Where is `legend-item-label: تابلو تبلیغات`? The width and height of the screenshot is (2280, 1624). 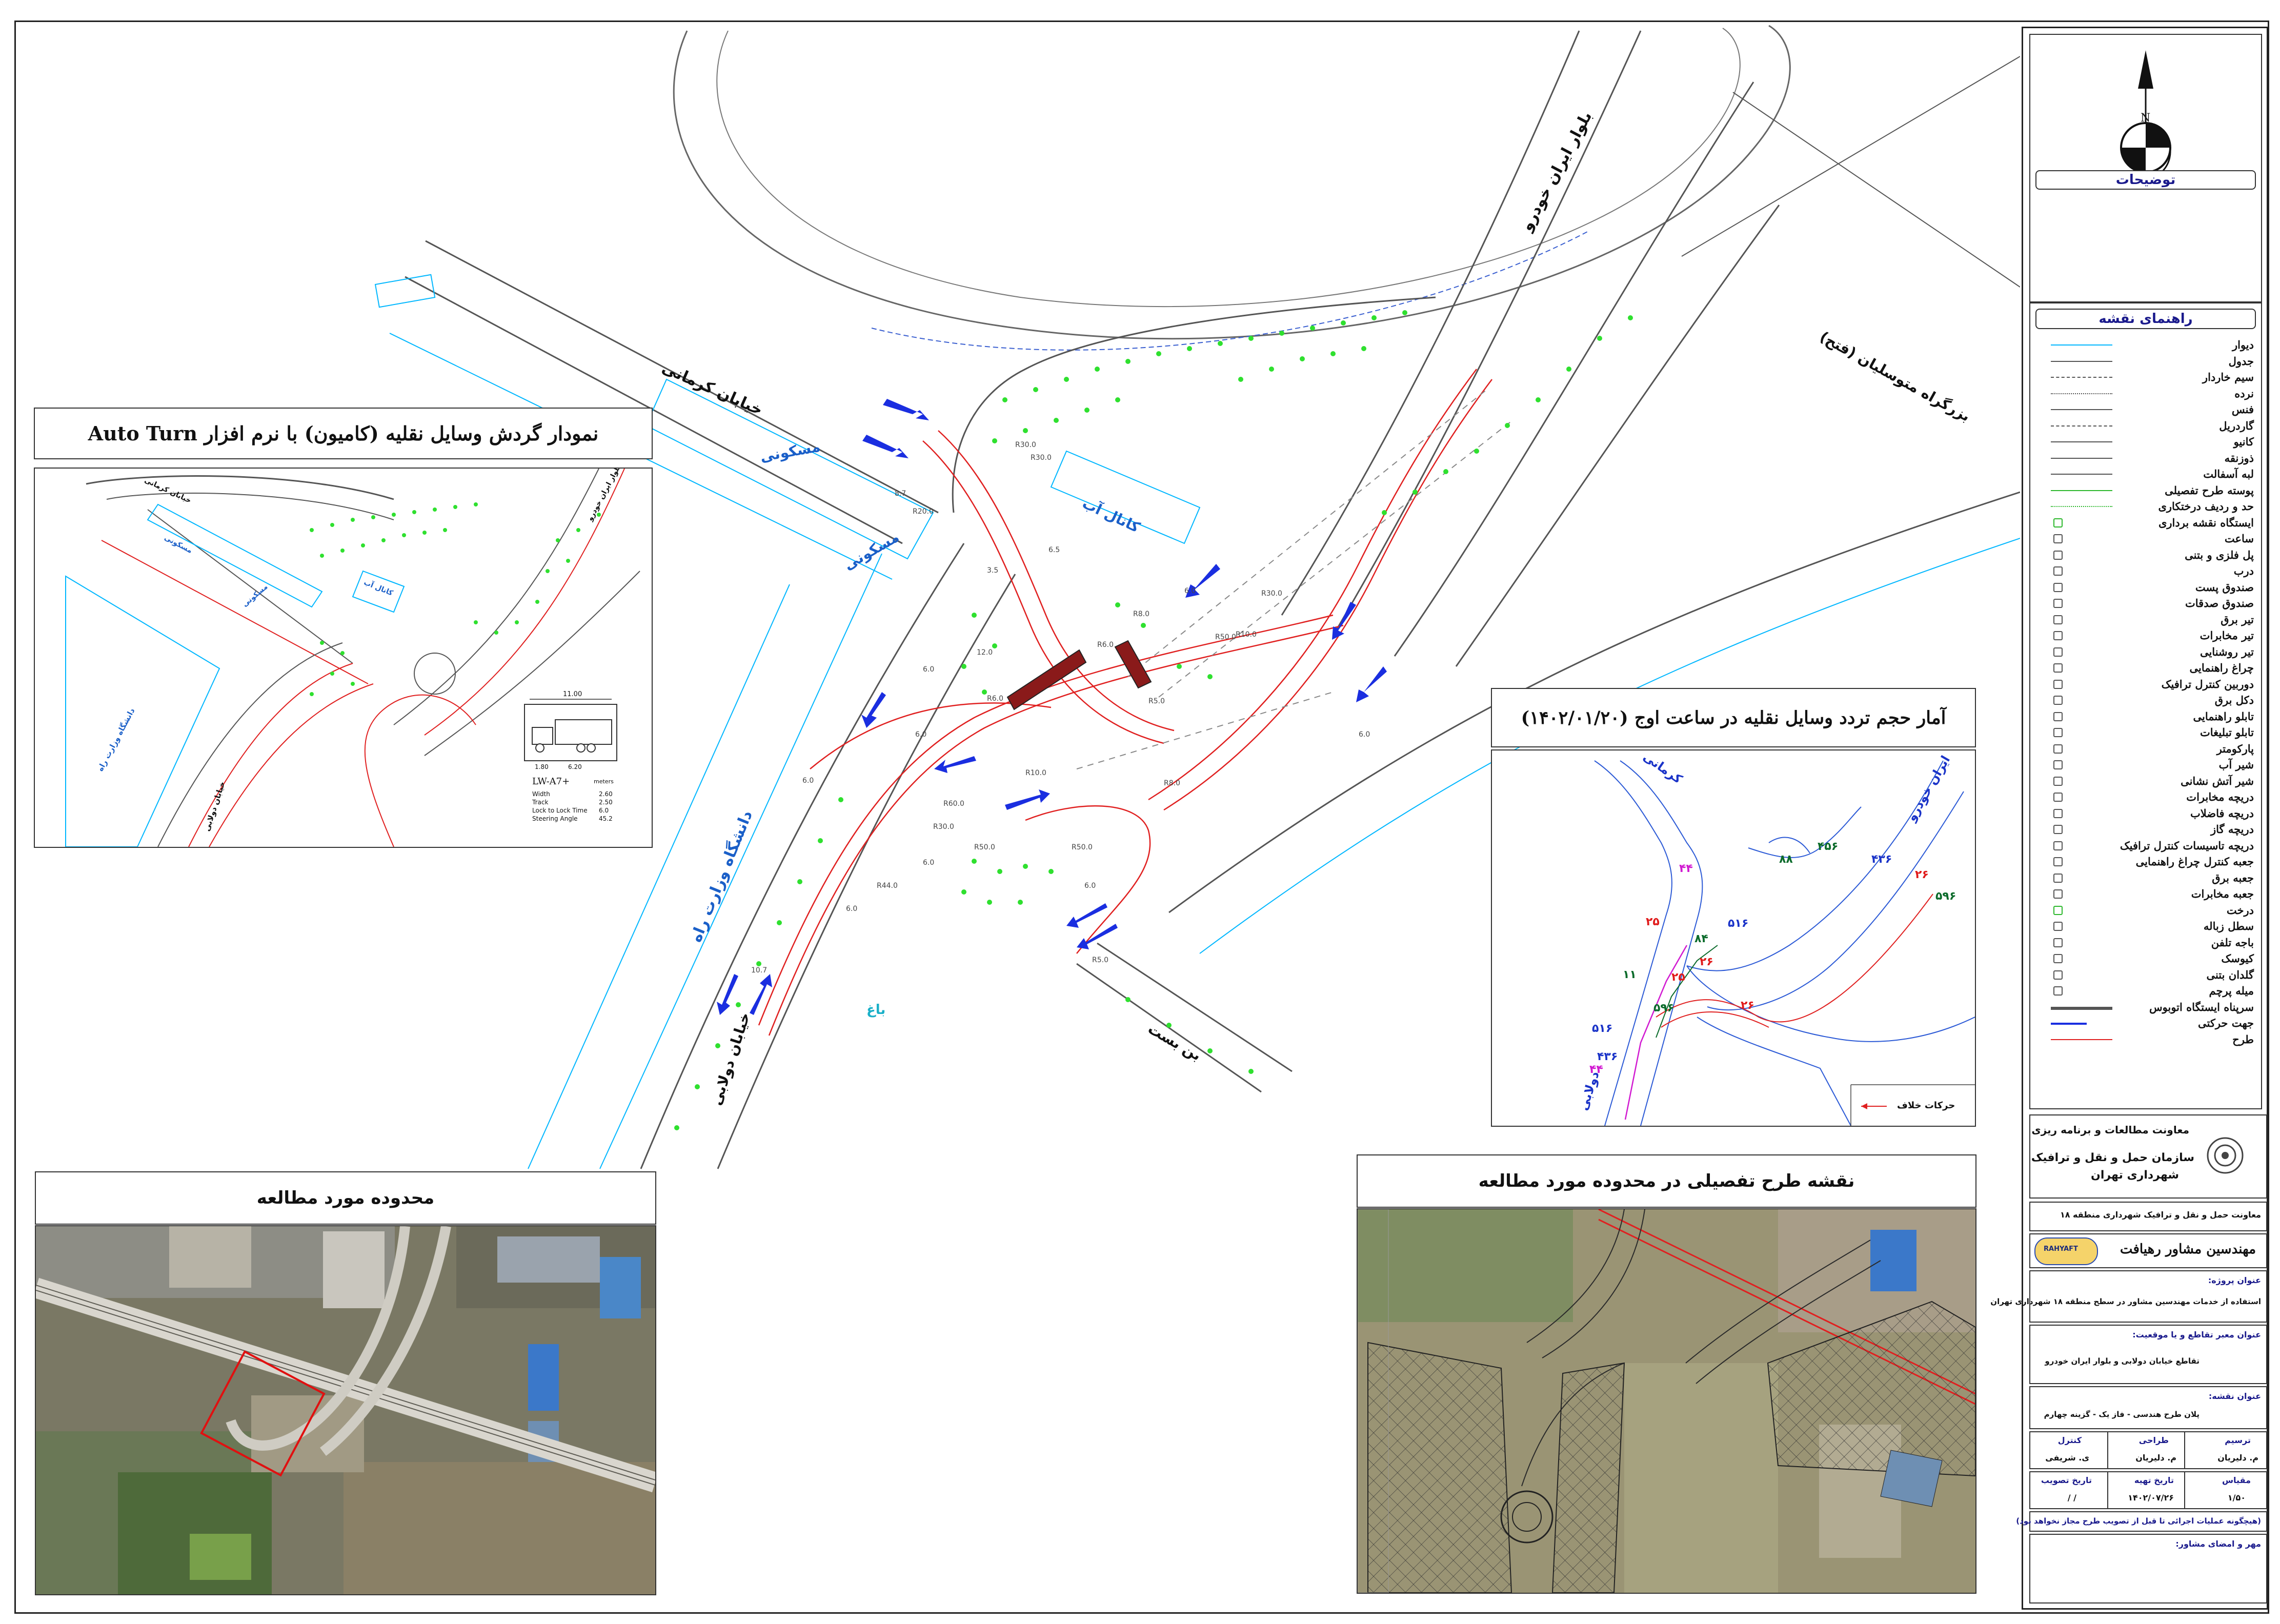 legend-item-label: تابلو تبلیغات is located at coordinates (2227, 732).